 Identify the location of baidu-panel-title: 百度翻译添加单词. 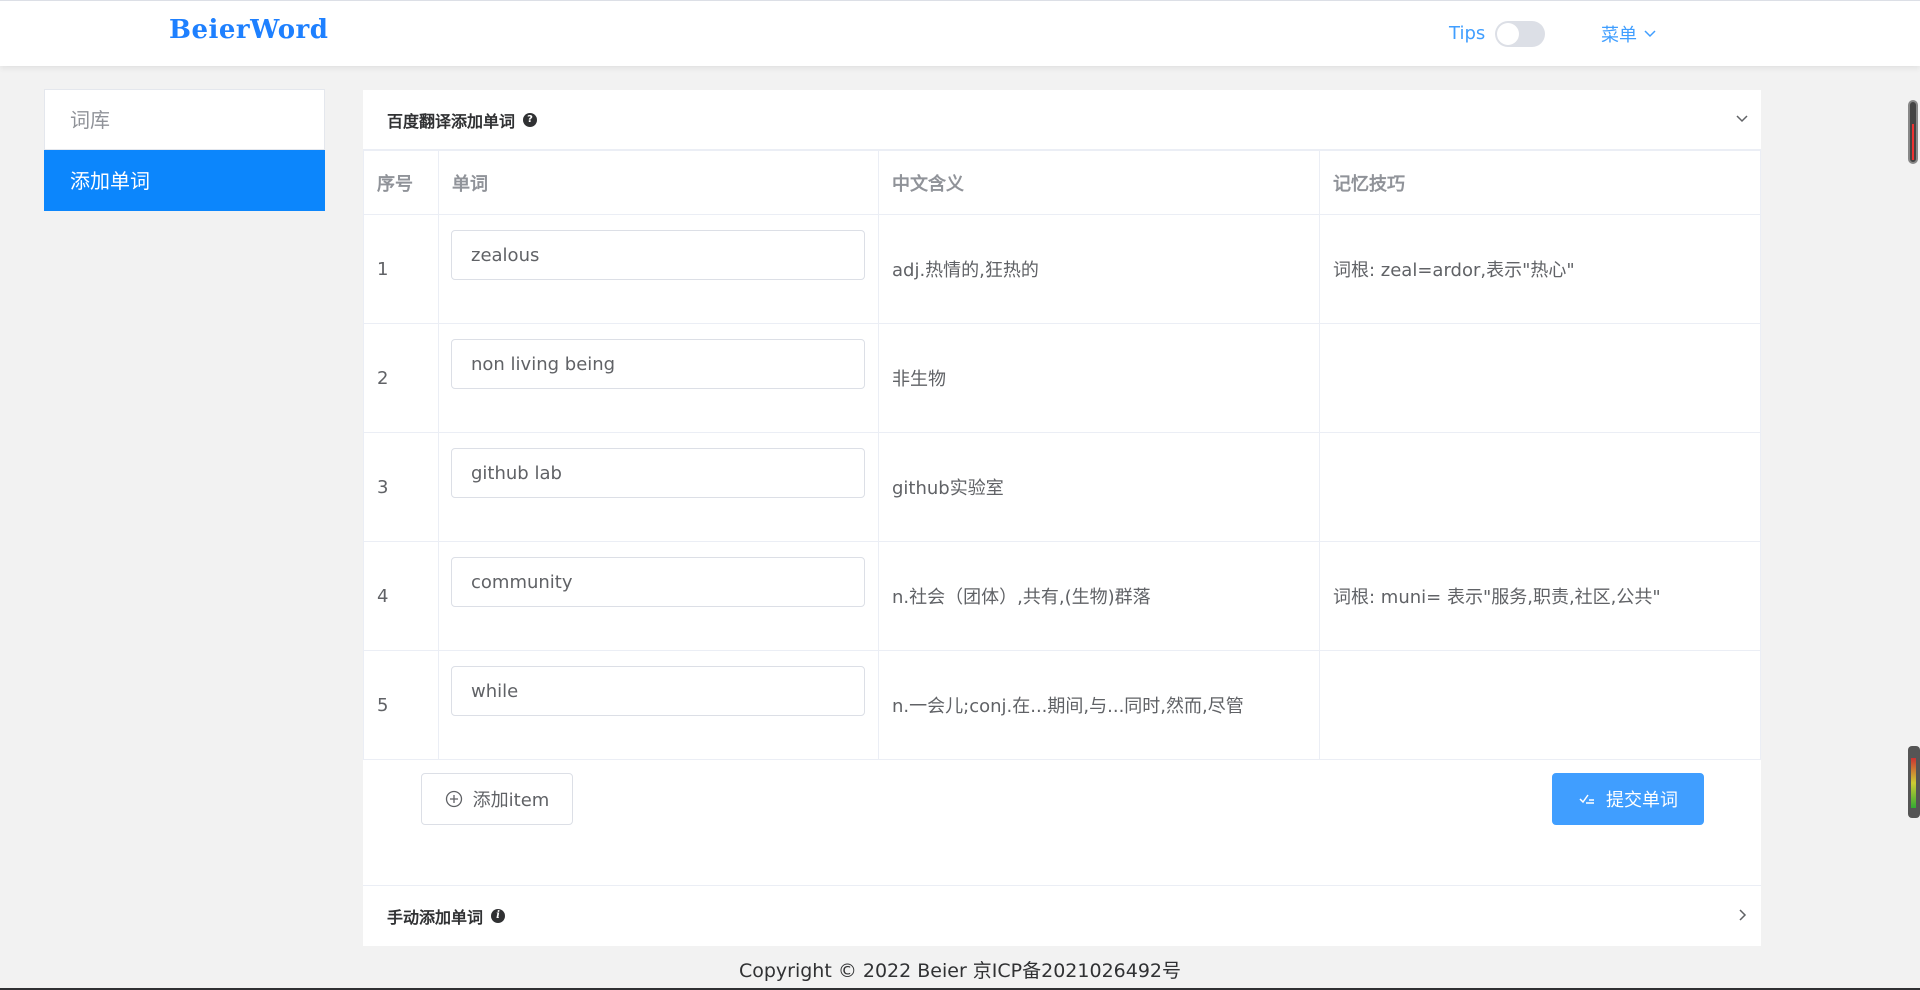
(451, 121).